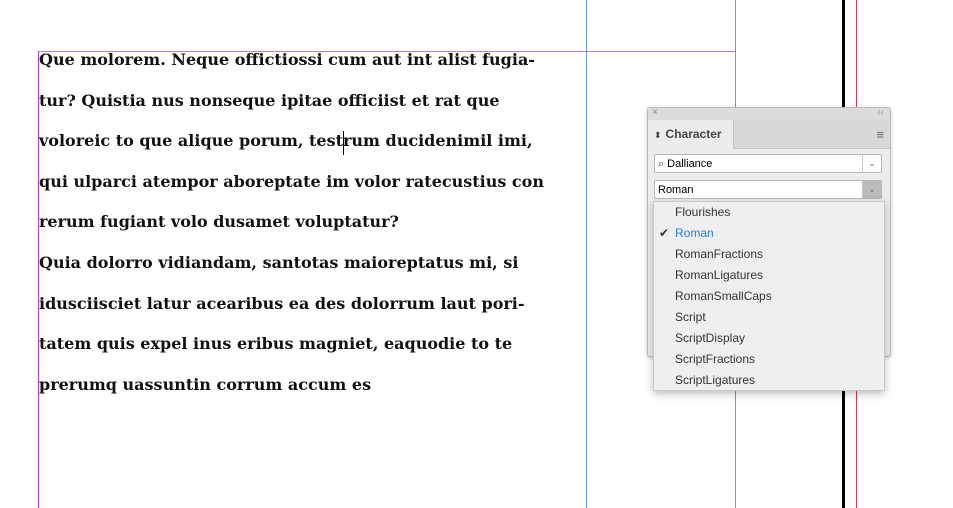 The width and height of the screenshot is (953, 508). What do you see at coordinates (661, 164) in the screenshot?
I see `search-icon: ⌕` at bounding box center [661, 164].